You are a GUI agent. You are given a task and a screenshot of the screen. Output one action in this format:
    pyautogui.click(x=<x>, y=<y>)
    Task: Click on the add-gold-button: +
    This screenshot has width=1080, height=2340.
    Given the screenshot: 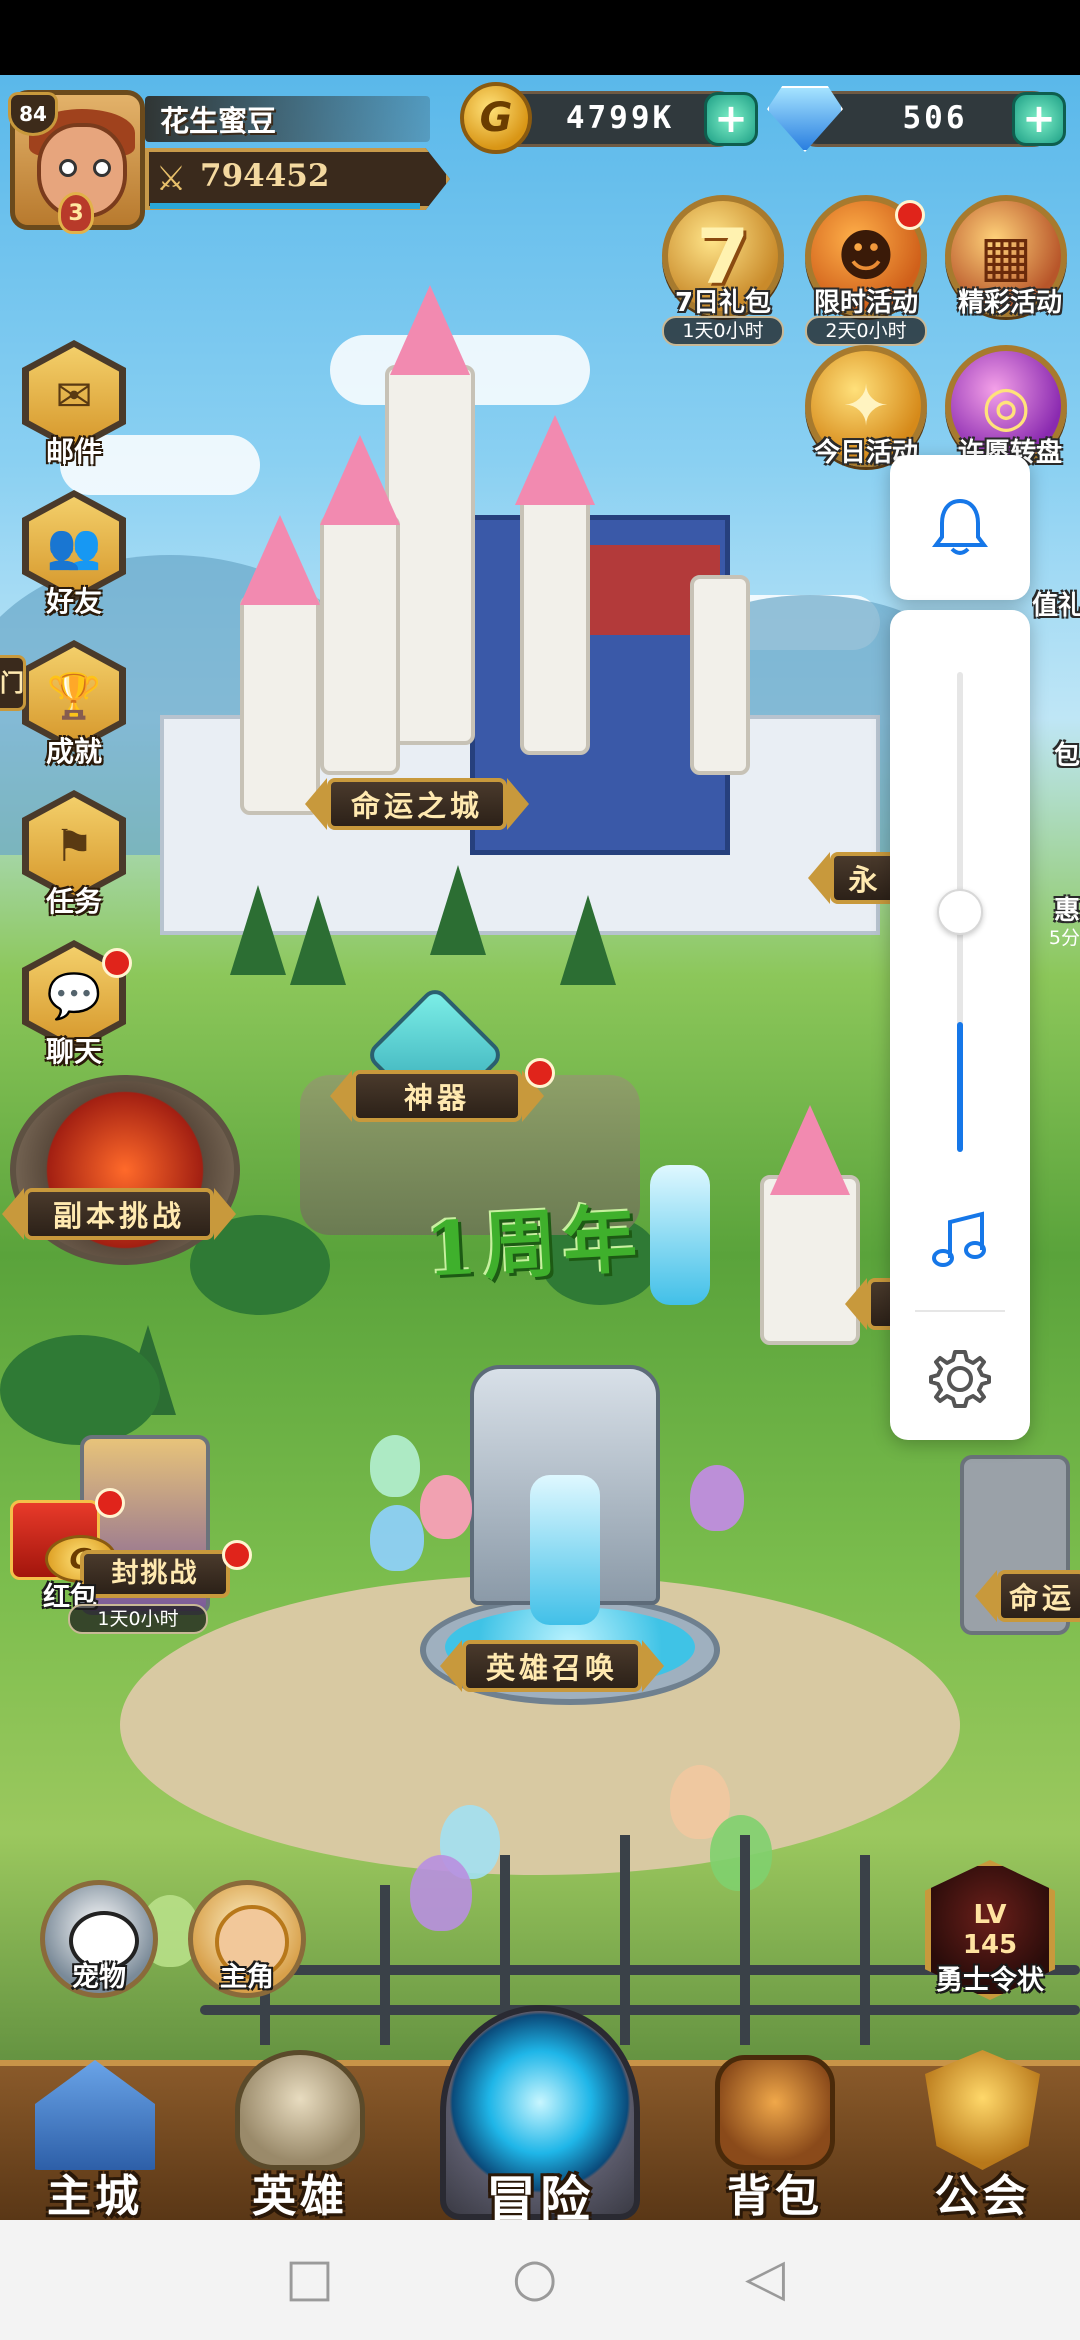 What is the action you would take?
    pyautogui.click(x=731, y=119)
    